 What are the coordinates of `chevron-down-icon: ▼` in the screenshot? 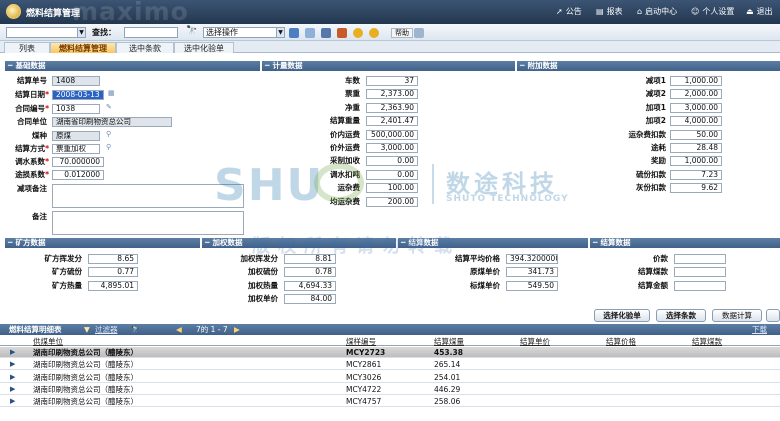 It's located at (81, 32).